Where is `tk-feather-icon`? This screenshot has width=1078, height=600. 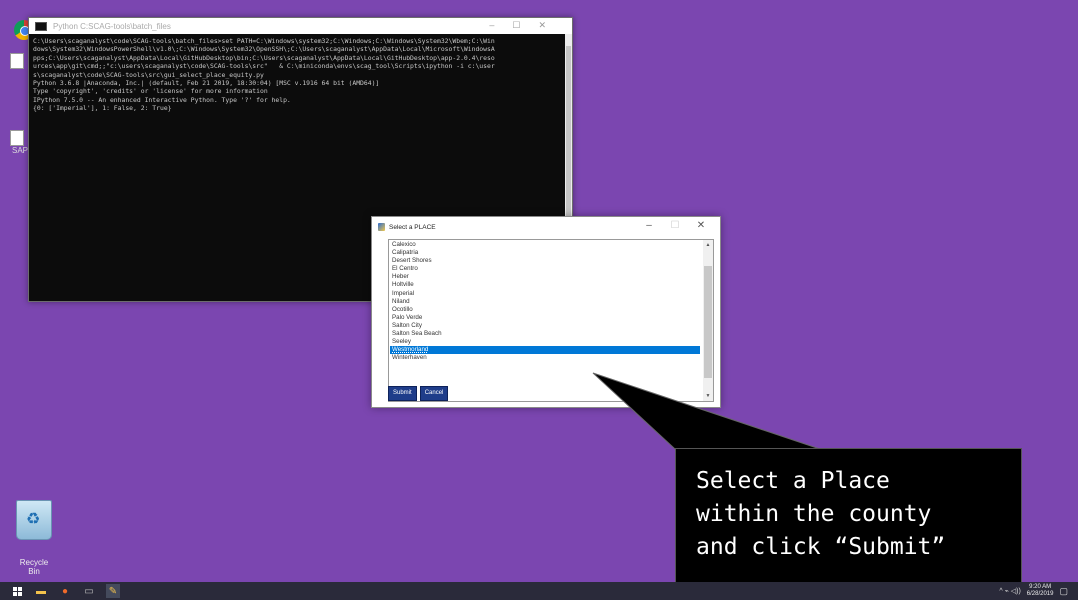
tk-feather-icon is located at coordinates (381, 227).